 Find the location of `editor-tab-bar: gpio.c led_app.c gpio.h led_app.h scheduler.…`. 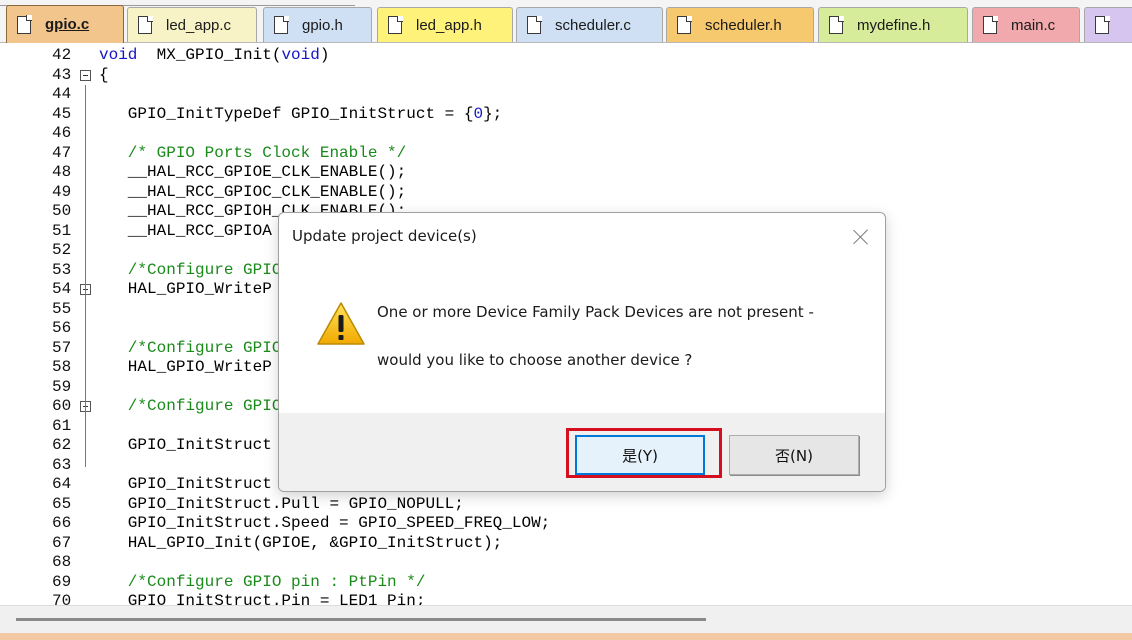

editor-tab-bar: gpio.c led_app.c gpio.h led_app.h scheduler.… is located at coordinates (566, 21).